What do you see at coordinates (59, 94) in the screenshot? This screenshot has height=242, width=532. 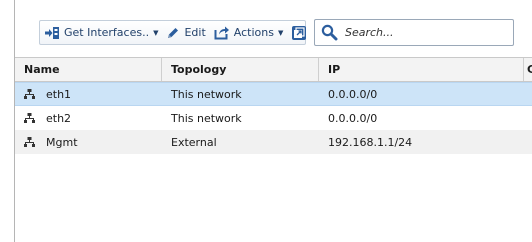 I see `row-name-text: eth1` at bounding box center [59, 94].